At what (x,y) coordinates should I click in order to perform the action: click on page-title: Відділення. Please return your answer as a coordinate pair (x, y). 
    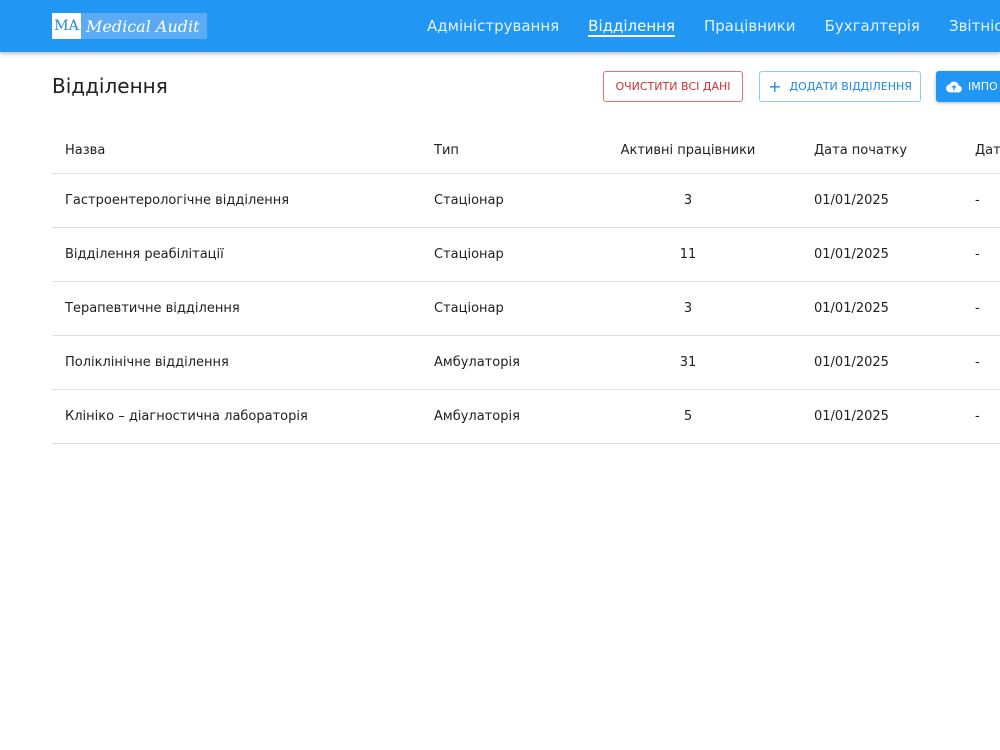
    Looking at the image, I should click on (110, 86).